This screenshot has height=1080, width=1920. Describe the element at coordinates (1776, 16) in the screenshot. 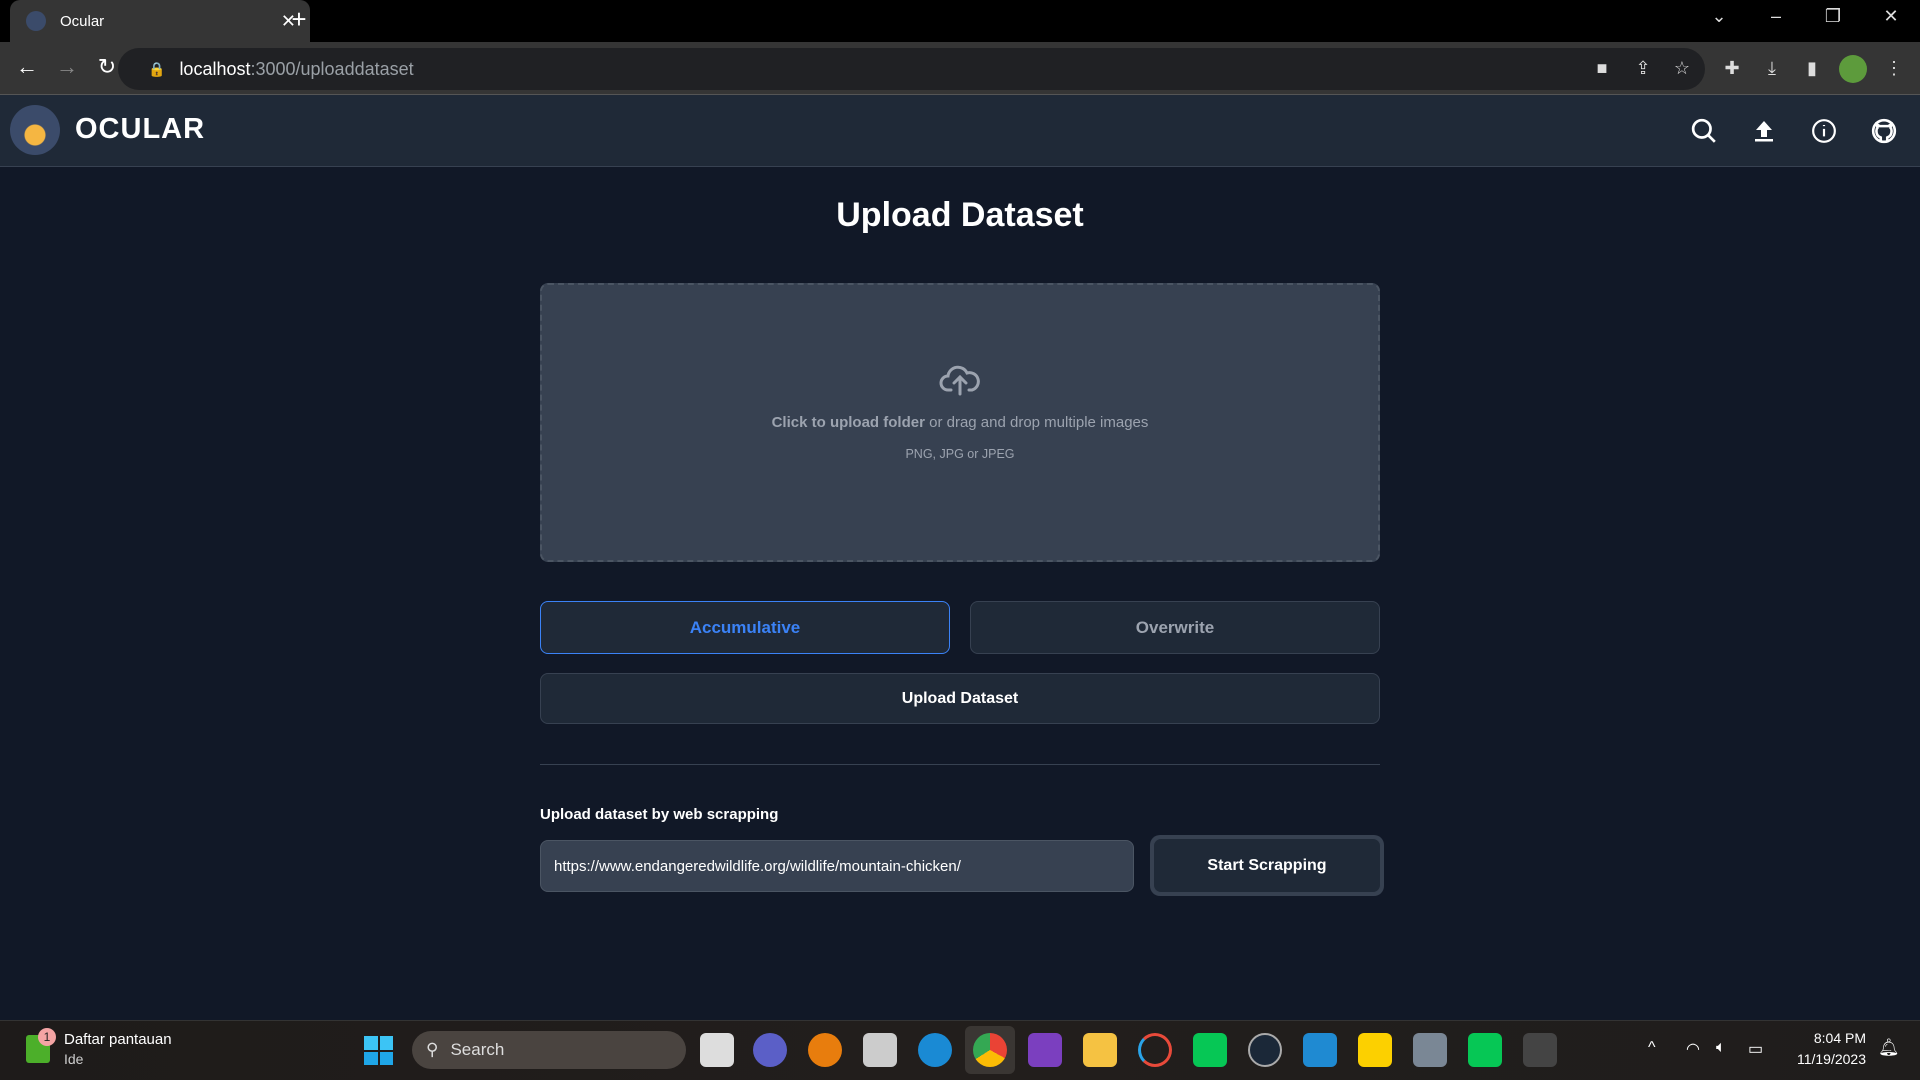

I see `minimize-button: –` at that location.